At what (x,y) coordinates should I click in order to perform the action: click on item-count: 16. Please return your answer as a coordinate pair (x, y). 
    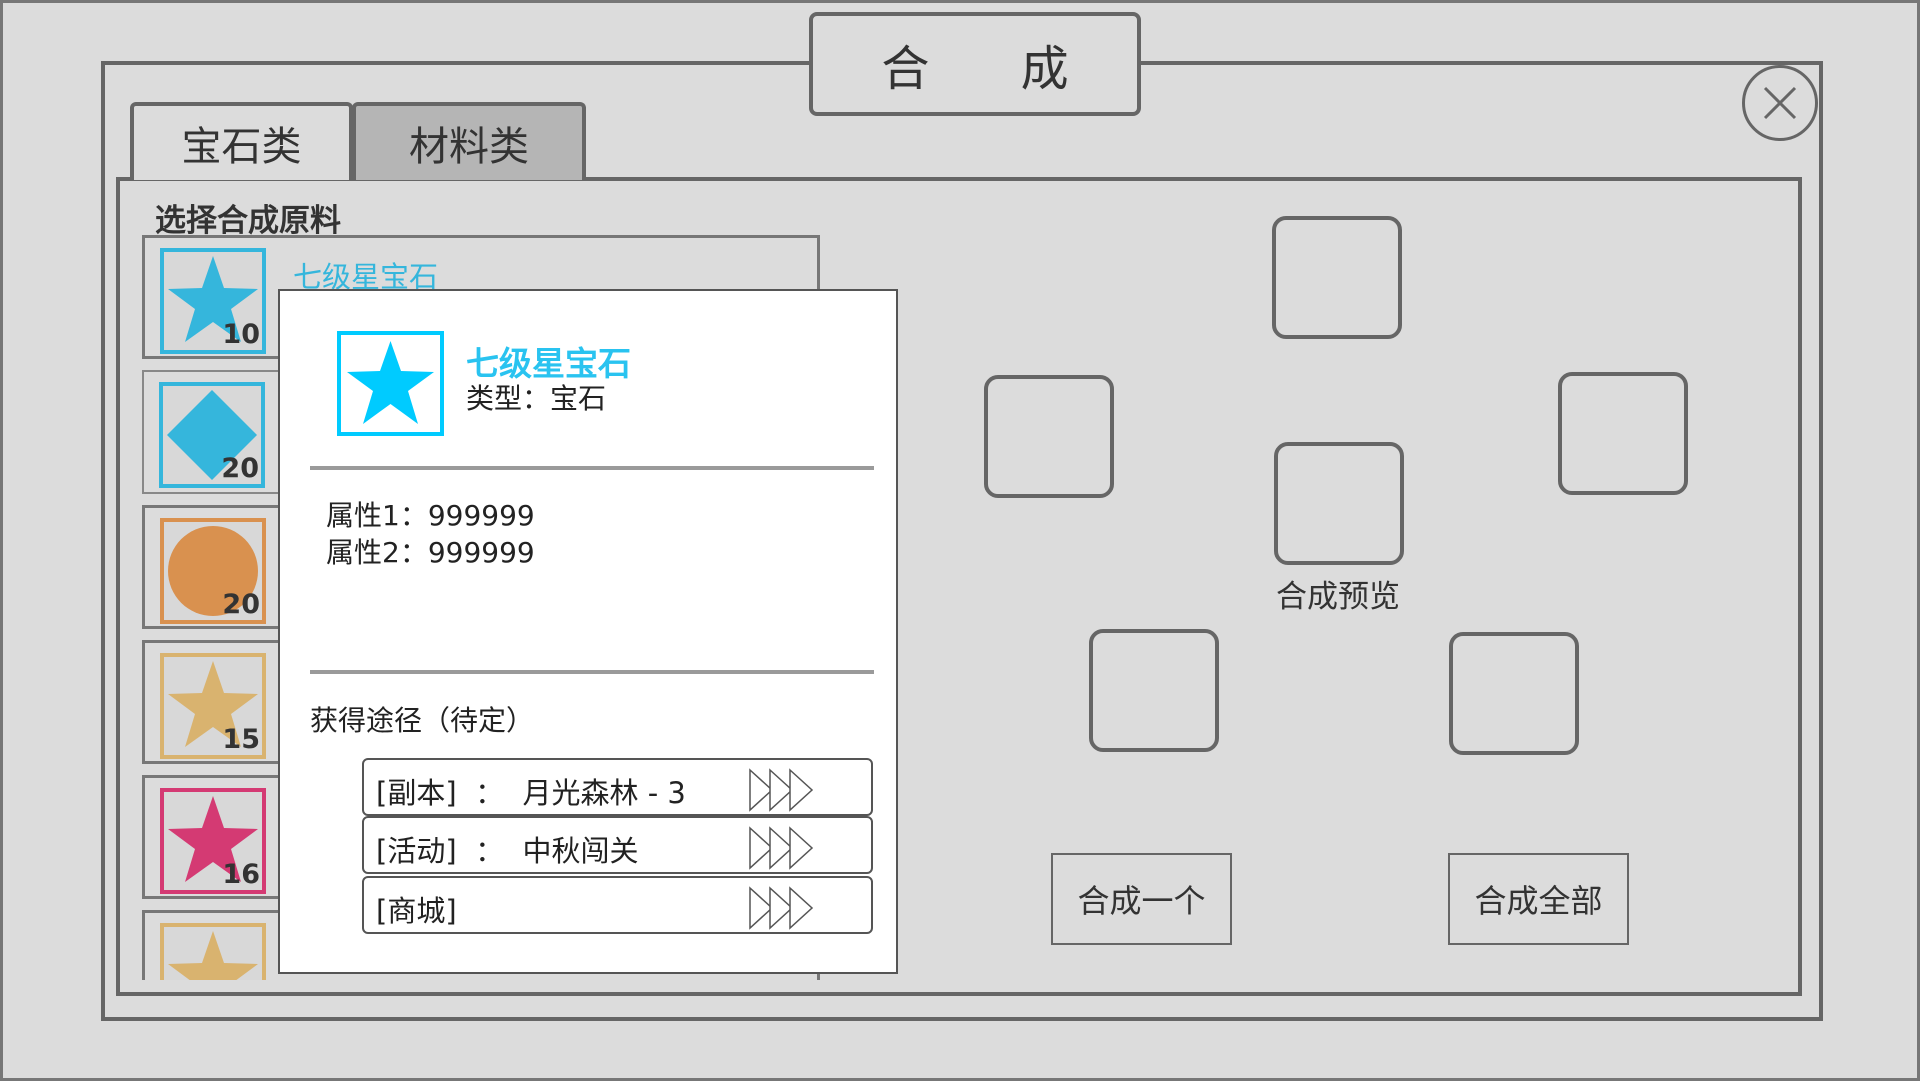
    Looking at the image, I should click on (241, 874).